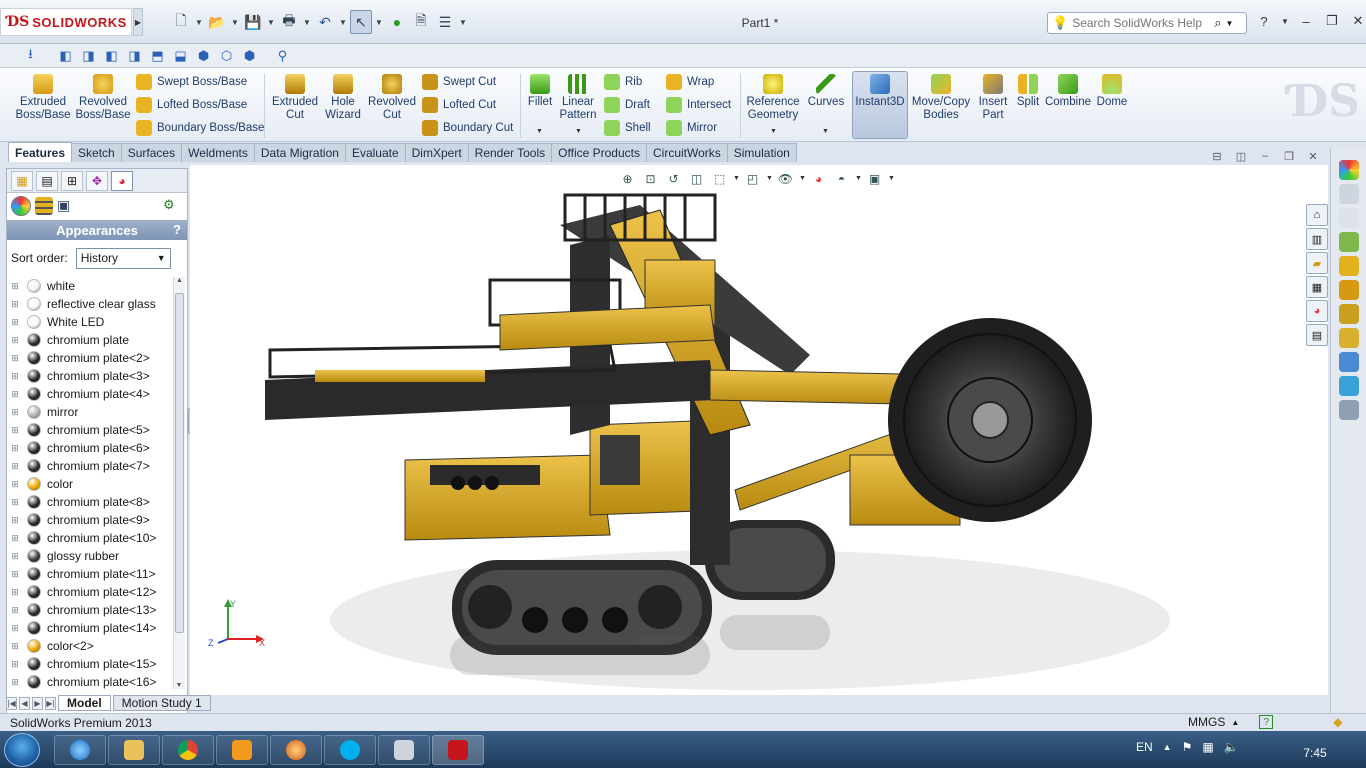  I want to click on combine-button: Combine, so click(1068, 91).